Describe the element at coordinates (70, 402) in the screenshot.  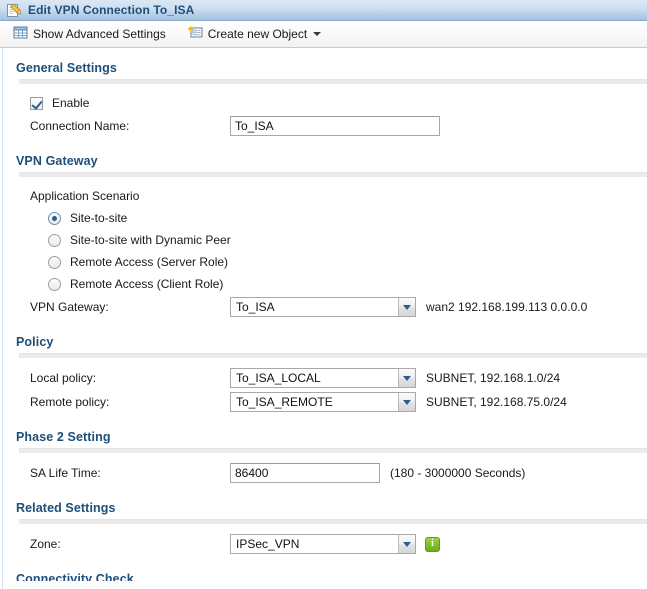
I see `remote-policy-label: Remote policy:` at that location.